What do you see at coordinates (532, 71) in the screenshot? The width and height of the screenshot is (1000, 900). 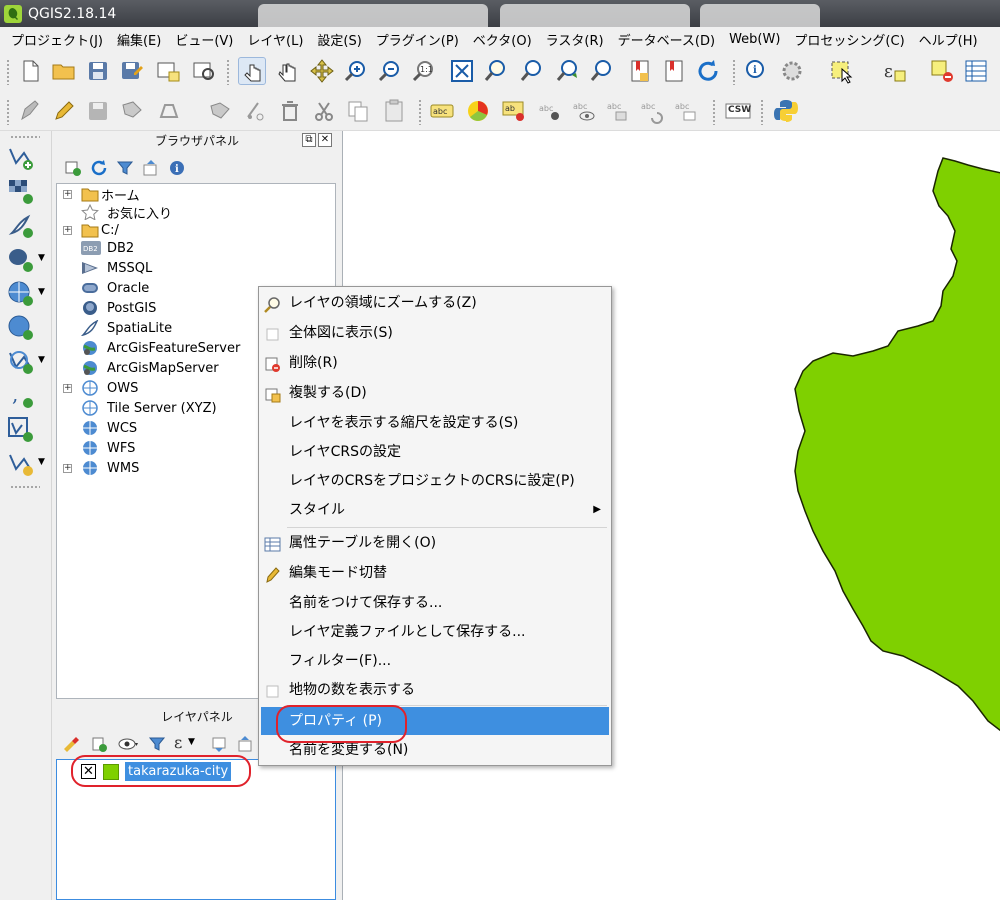 I see `zoom-to-selection-icon` at bounding box center [532, 71].